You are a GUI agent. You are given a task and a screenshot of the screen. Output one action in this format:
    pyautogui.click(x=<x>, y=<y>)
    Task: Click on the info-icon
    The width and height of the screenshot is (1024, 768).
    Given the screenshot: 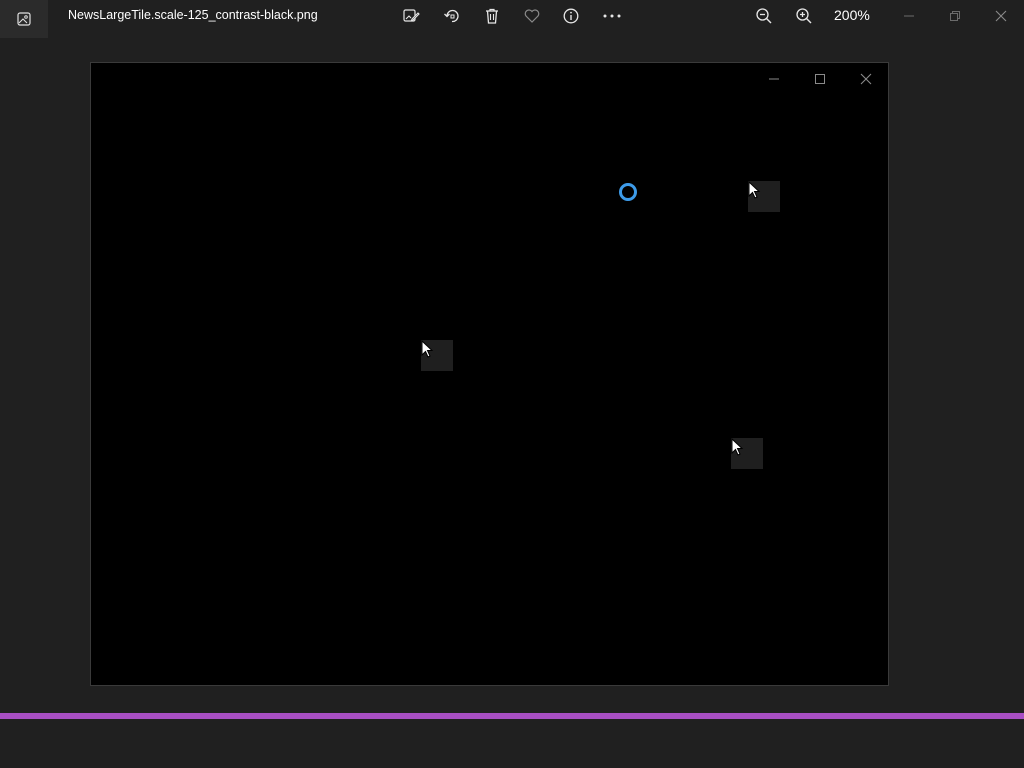 What is the action you would take?
    pyautogui.click(x=571, y=16)
    